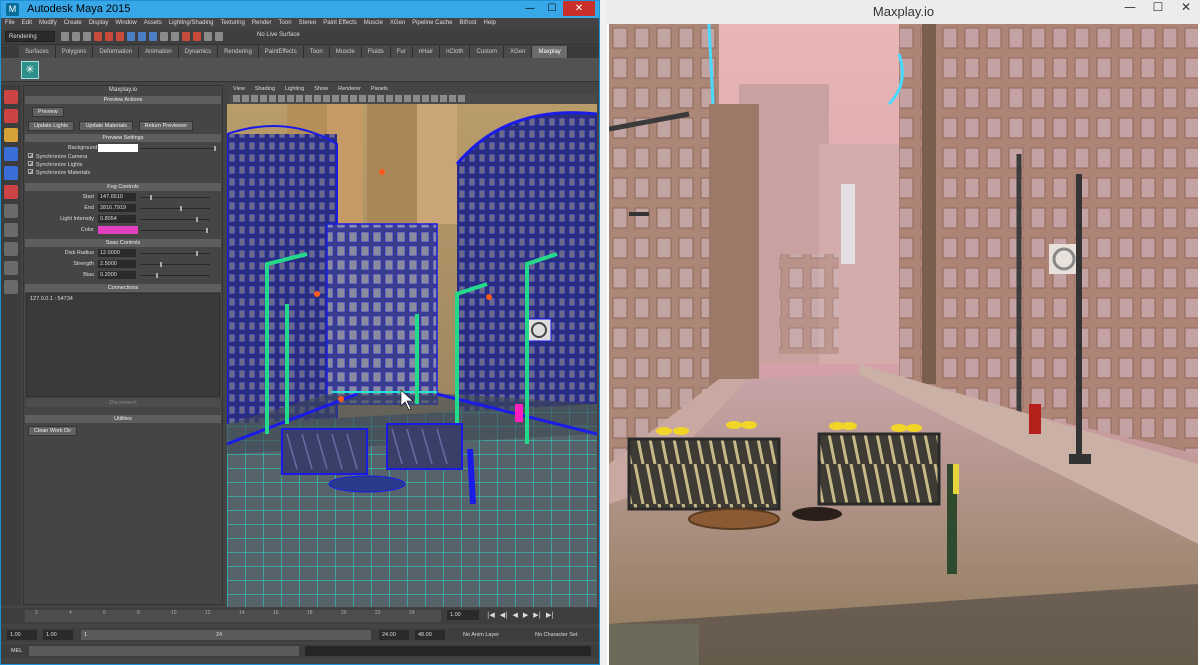  Describe the element at coordinates (208, 36) in the screenshot. I see `render-settings-icon` at that location.